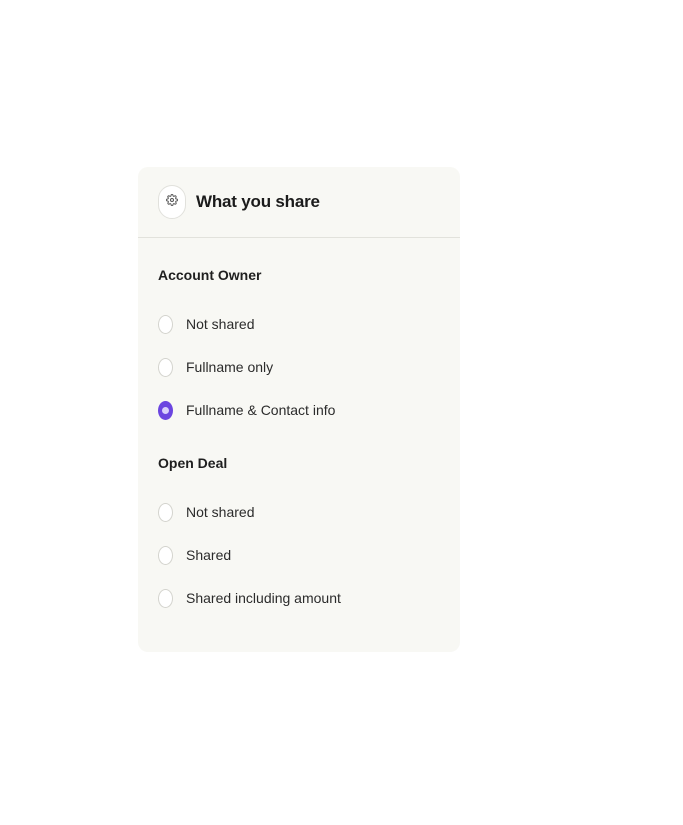 This screenshot has height=825, width=683. I want to click on radio-option-label: Shared, so click(209, 555).